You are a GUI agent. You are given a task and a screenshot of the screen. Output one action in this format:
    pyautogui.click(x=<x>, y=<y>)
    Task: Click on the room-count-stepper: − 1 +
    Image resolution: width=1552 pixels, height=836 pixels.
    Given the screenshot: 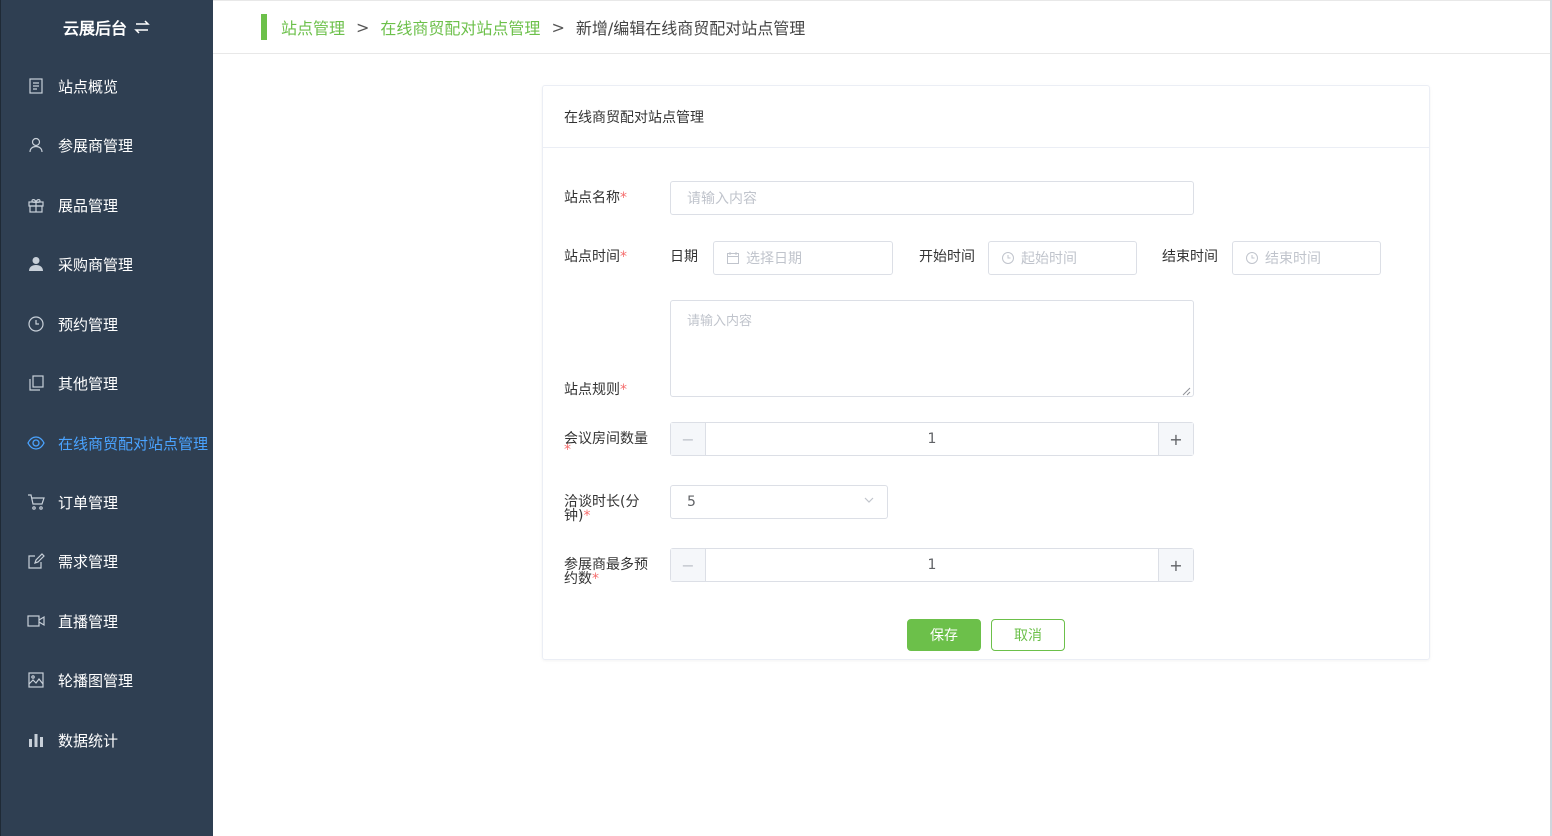 What is the action you would take?
    pyautogui.click(x=932, y=439)
    